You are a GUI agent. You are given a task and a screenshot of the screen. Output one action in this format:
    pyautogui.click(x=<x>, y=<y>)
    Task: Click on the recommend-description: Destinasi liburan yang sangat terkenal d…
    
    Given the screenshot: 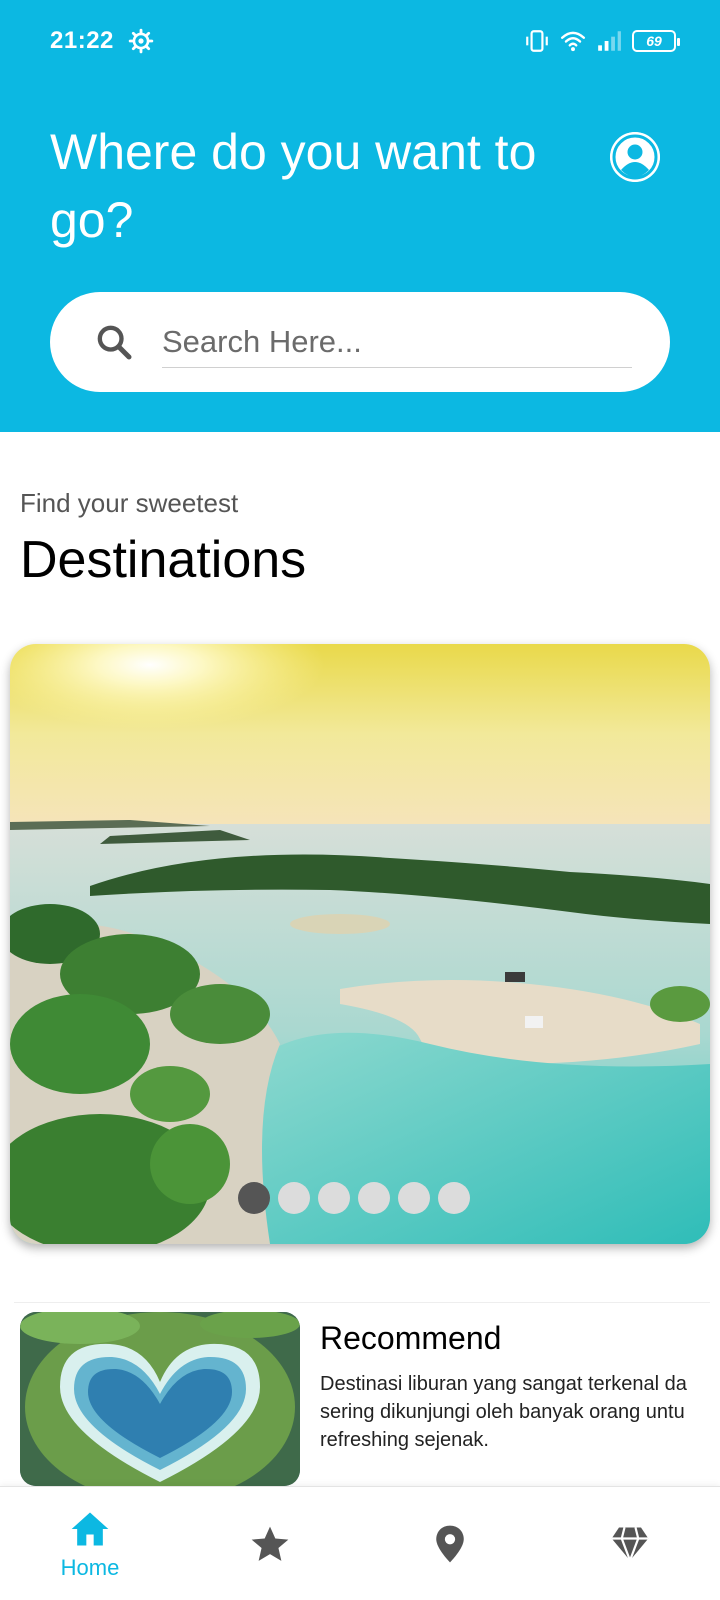 What is the action you would take?
    pyautogui.click(x=503, y=1412)
    